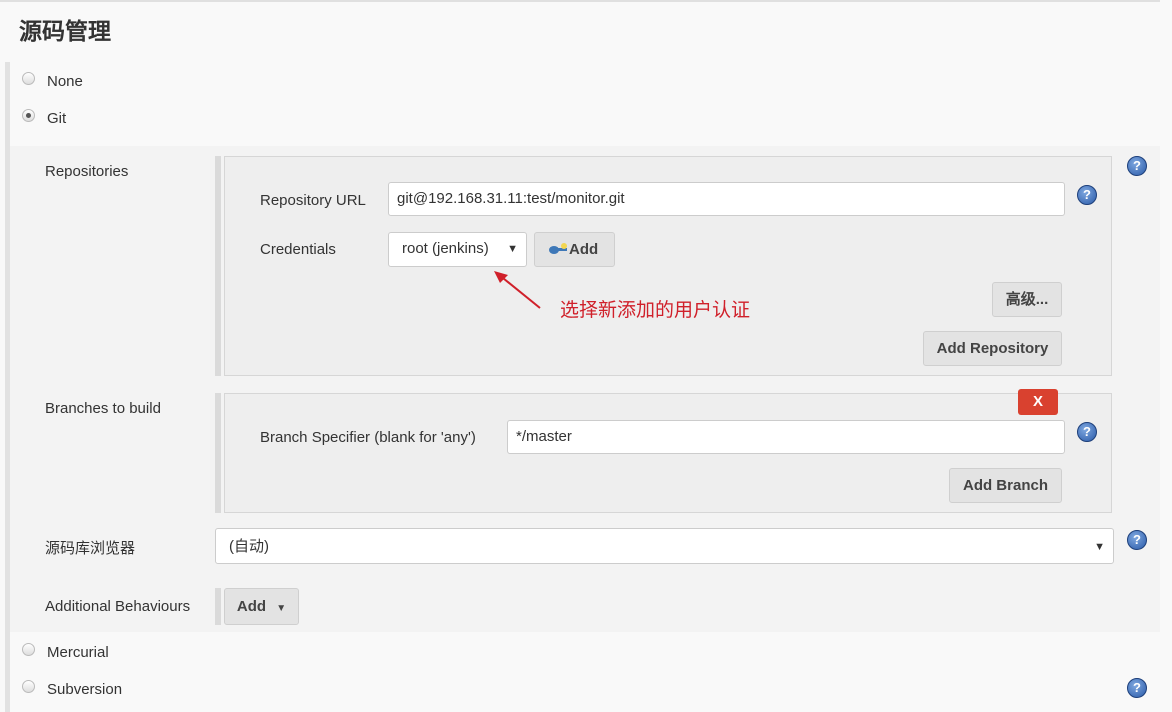 The width and height of the screenshot is (1172, 712). What do you see at coordinates (664, 546) in the screenshot?
I see `browser-select: (自动) ▼` at bounding box center [664, 546].